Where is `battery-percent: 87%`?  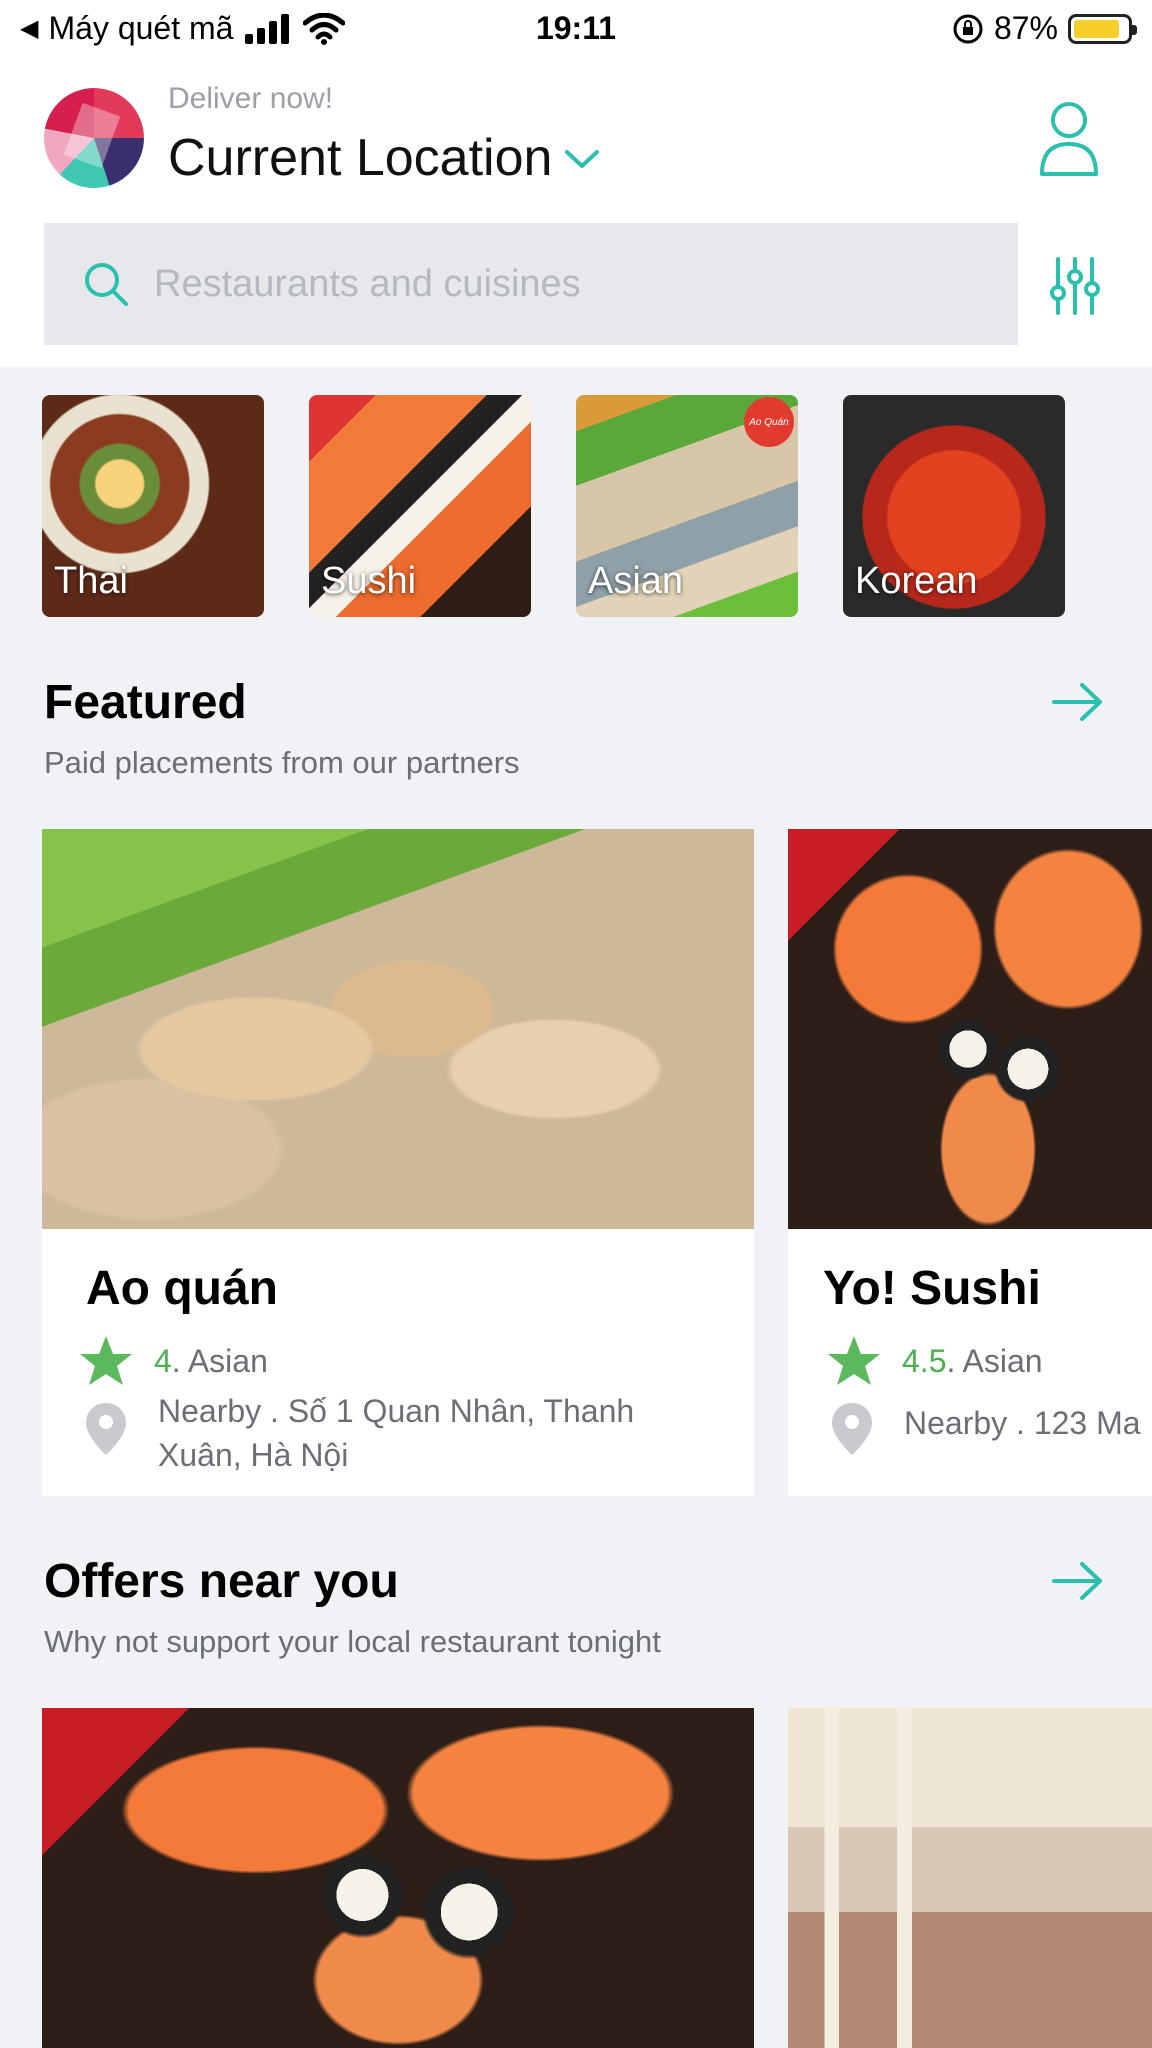
battery-percent: 87% is located at coordinates (1025, 28).